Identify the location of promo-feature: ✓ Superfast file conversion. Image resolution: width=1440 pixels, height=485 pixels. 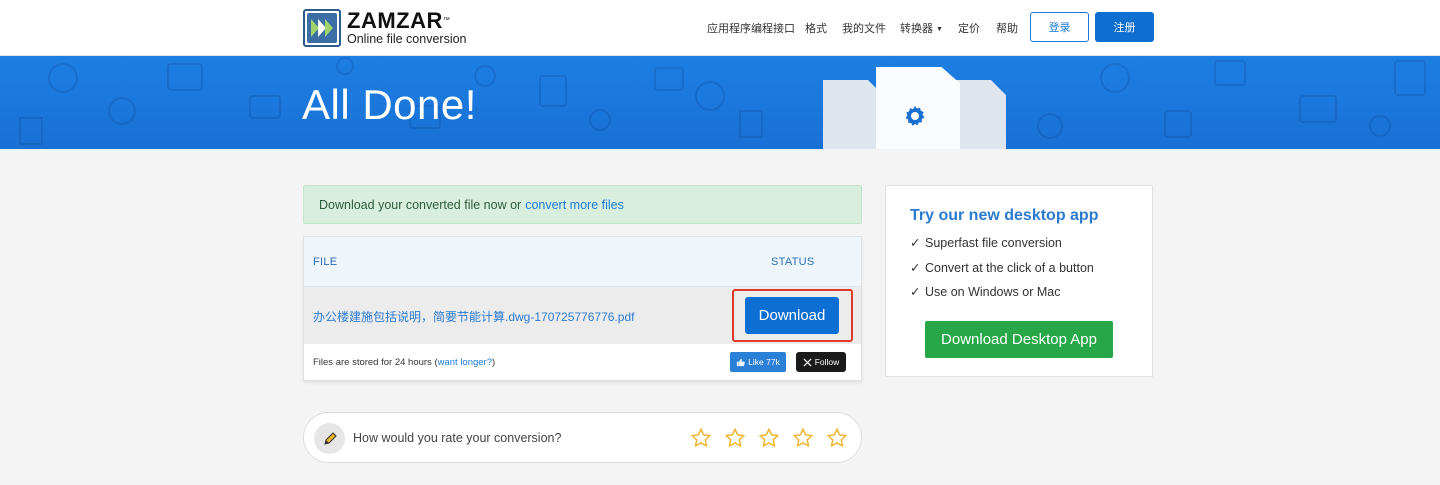
(986, 242).